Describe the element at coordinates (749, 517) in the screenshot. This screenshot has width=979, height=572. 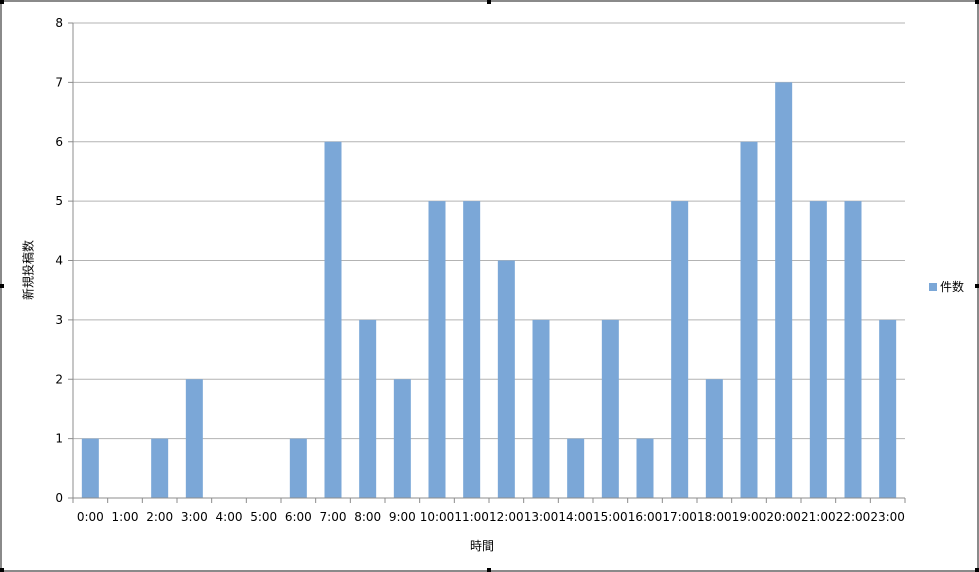
I see `x-tick-label: 19:00` at that location.